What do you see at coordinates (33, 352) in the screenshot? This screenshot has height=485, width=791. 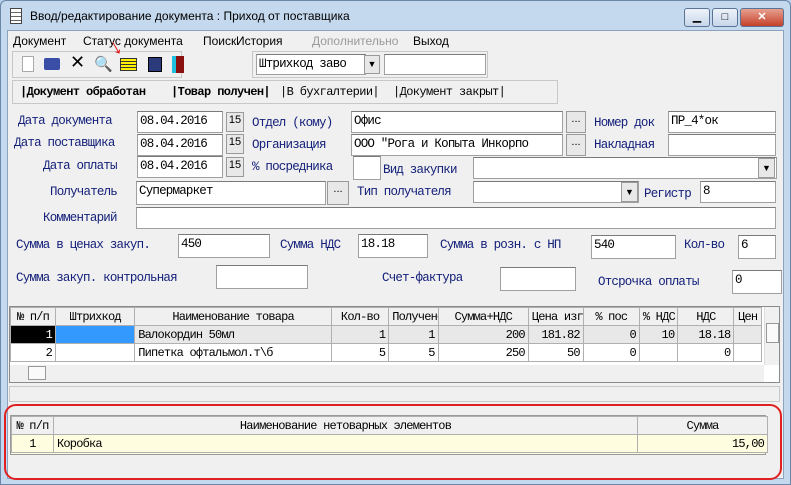 I see `cell: 2` at bounding box center [33, 352].